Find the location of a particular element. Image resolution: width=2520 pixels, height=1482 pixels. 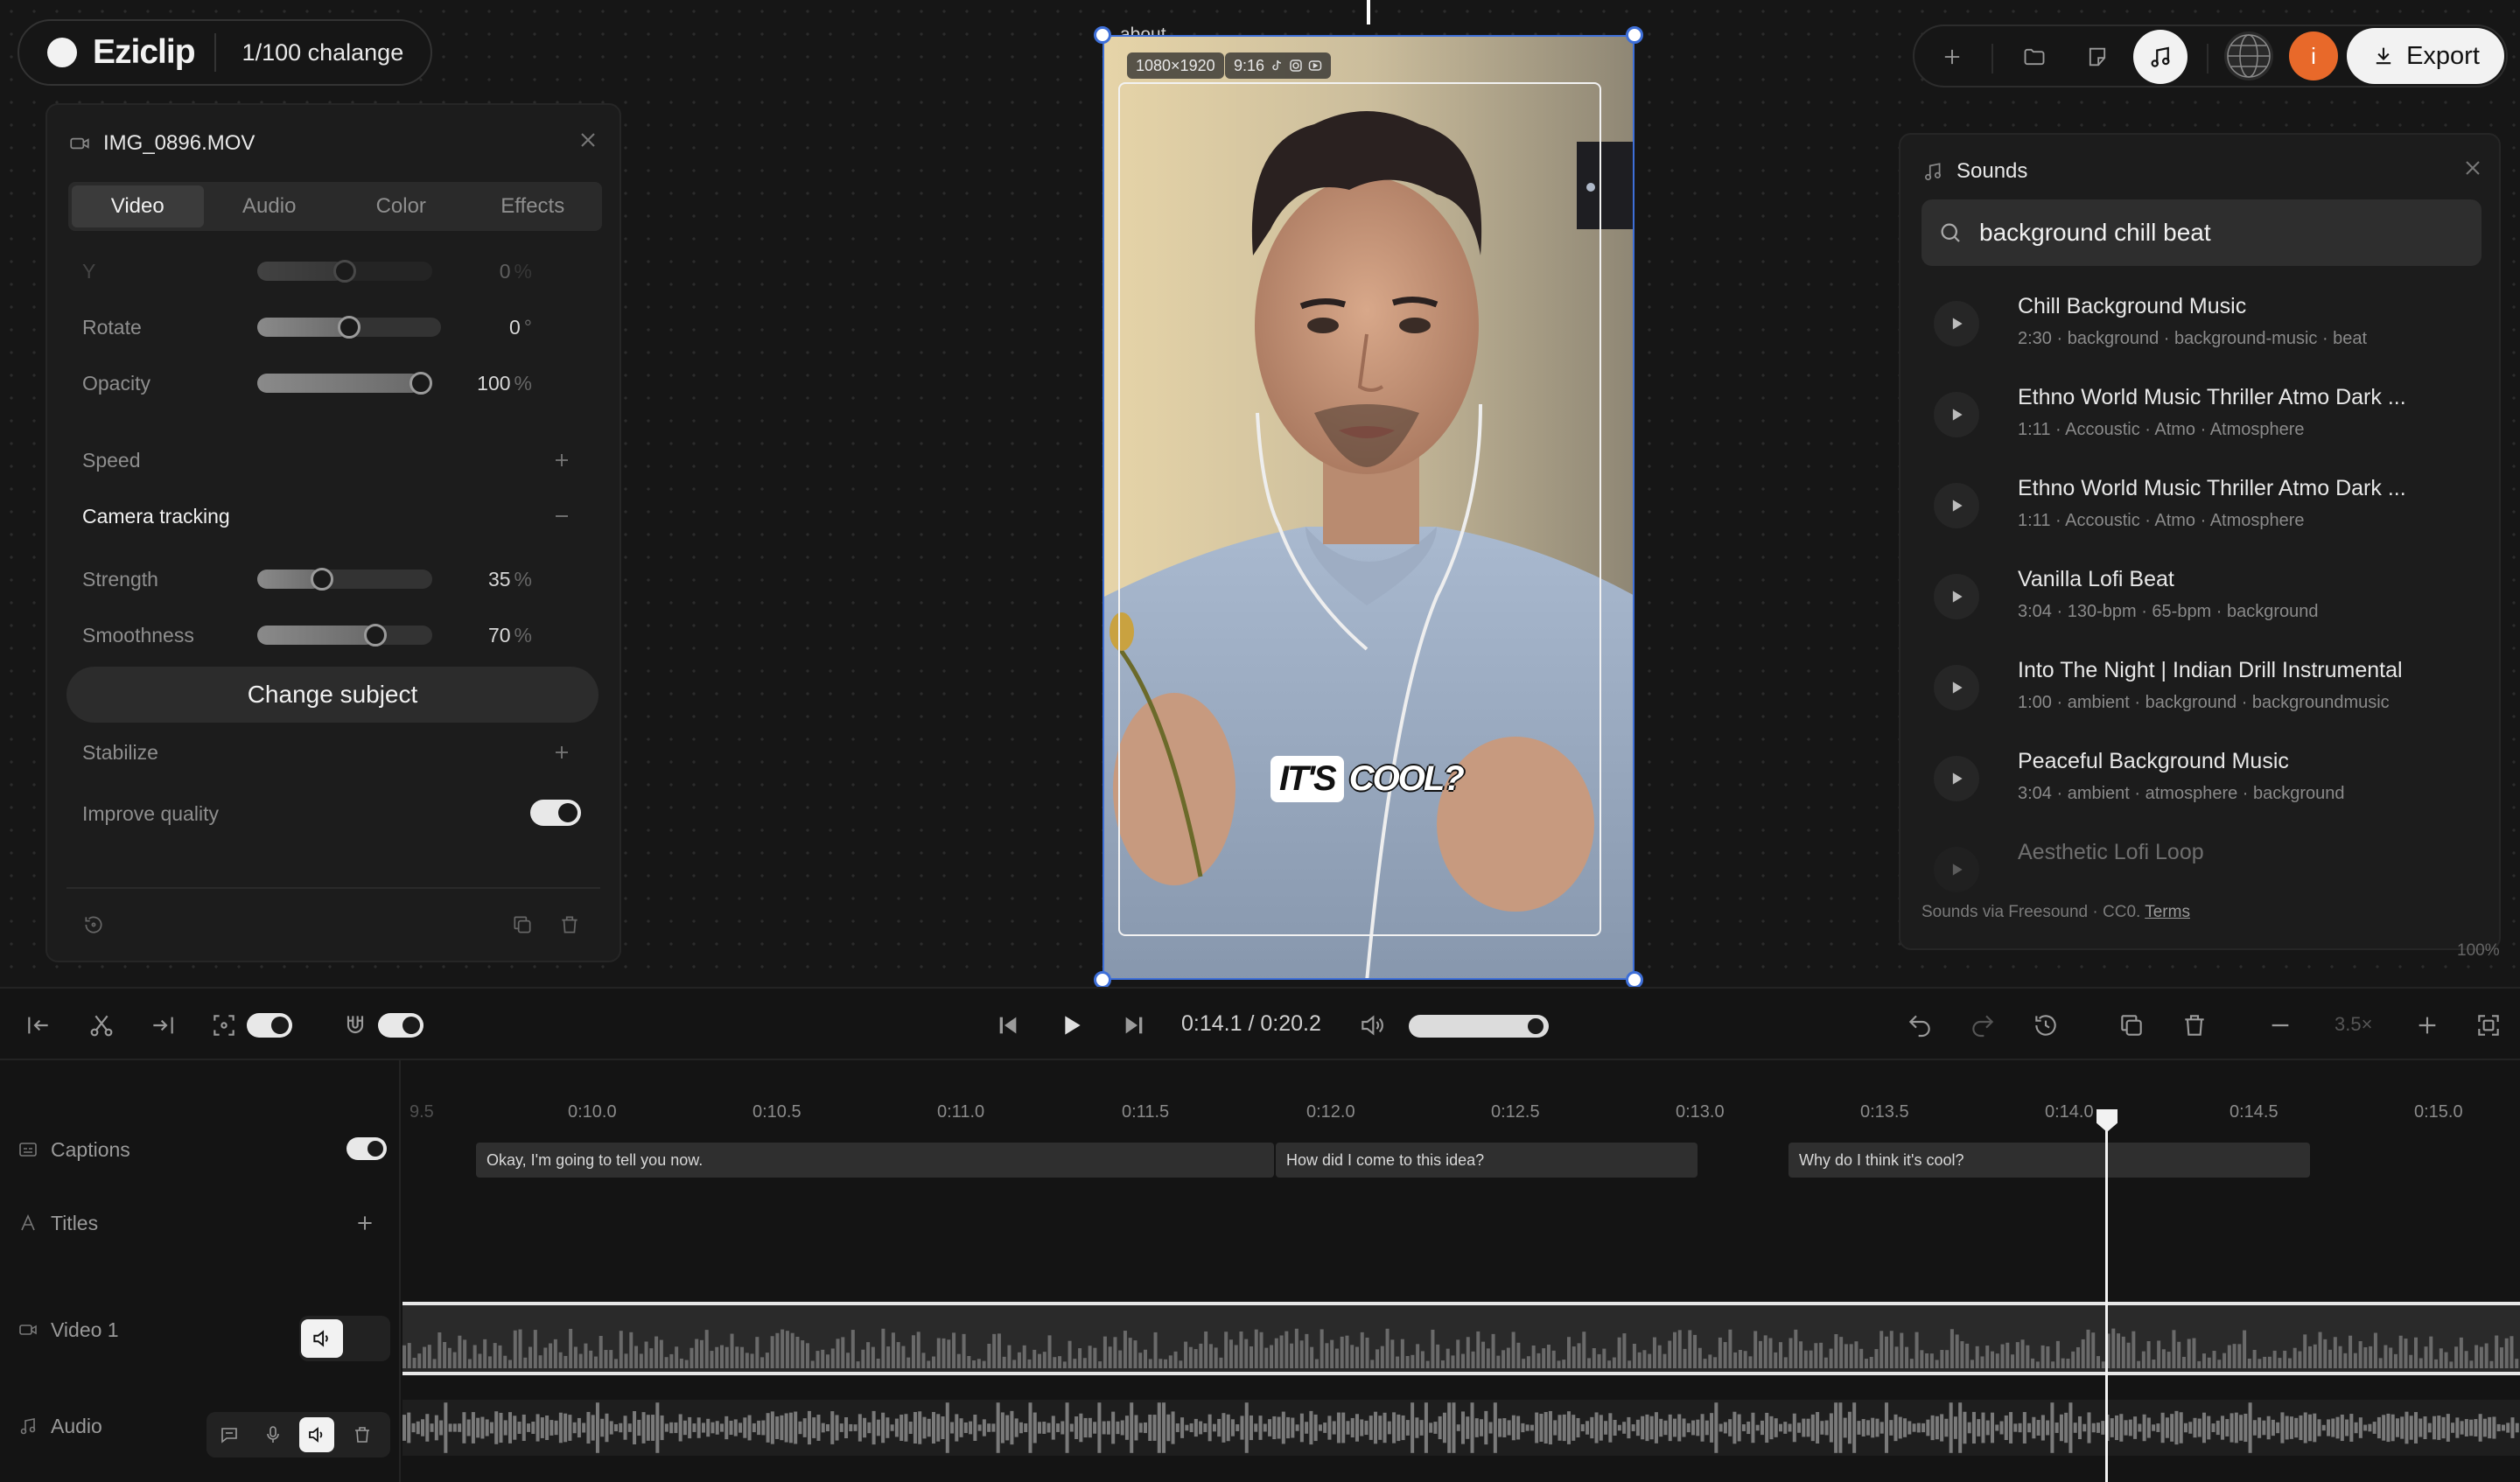

rotate-handle is located at coordinates (1368, 12).